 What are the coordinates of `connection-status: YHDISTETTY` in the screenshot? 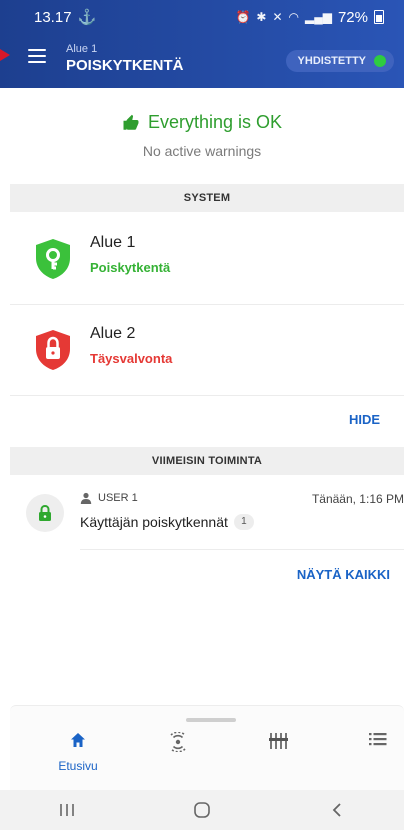 It's located at (339, 61).